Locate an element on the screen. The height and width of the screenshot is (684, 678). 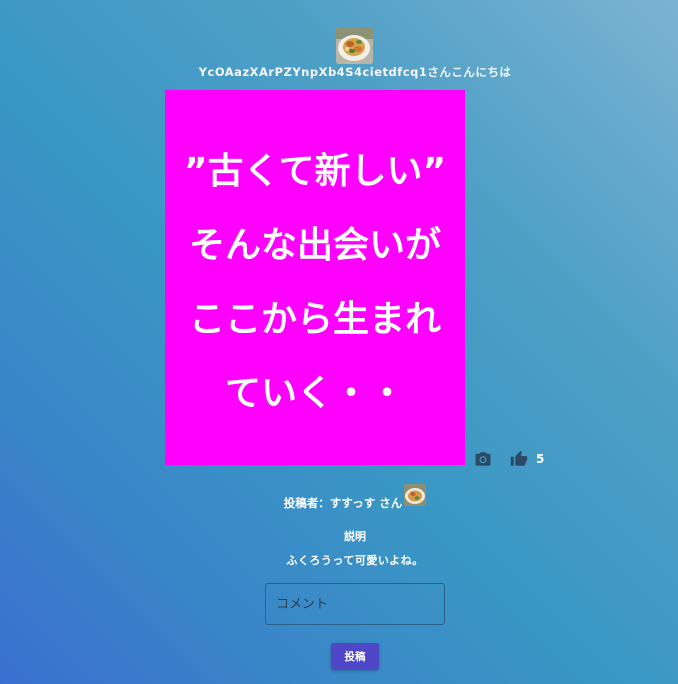
submit-comment-button: 投稿 is located at coordinates (355, 656).